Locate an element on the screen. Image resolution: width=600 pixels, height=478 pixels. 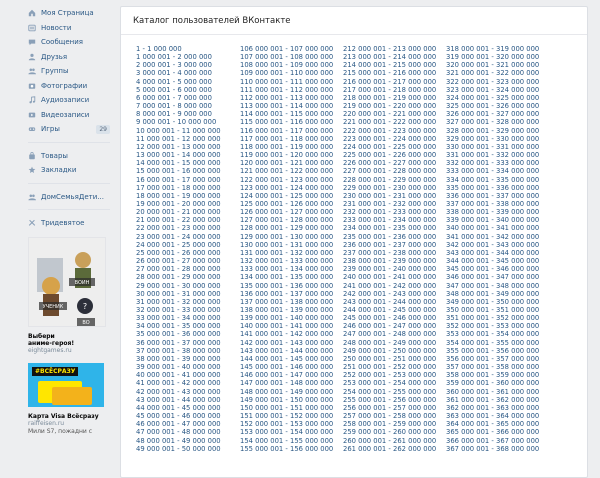
sidebar-item-news: Новости is located at coordinates (69, 28).